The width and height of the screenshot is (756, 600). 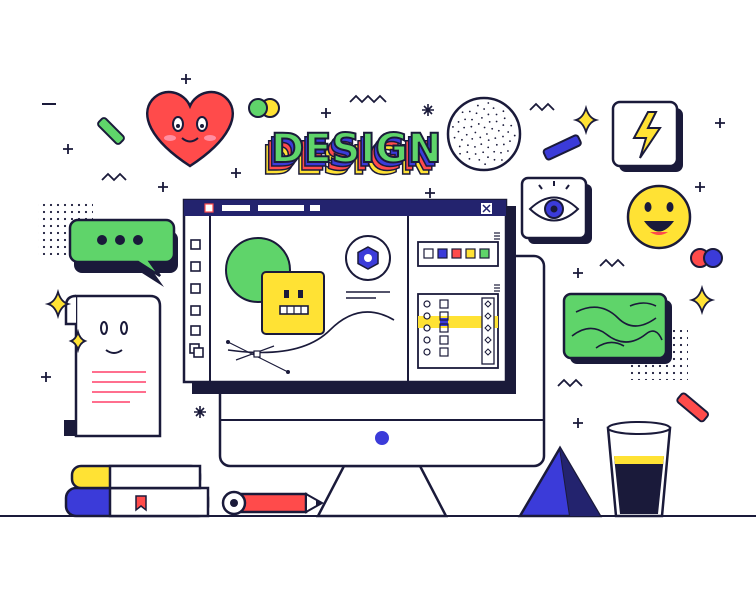 What do you see at coordinates (190, 129) in the screenshot?
I see `heart-face-icon` at bounding box center [190, 129].